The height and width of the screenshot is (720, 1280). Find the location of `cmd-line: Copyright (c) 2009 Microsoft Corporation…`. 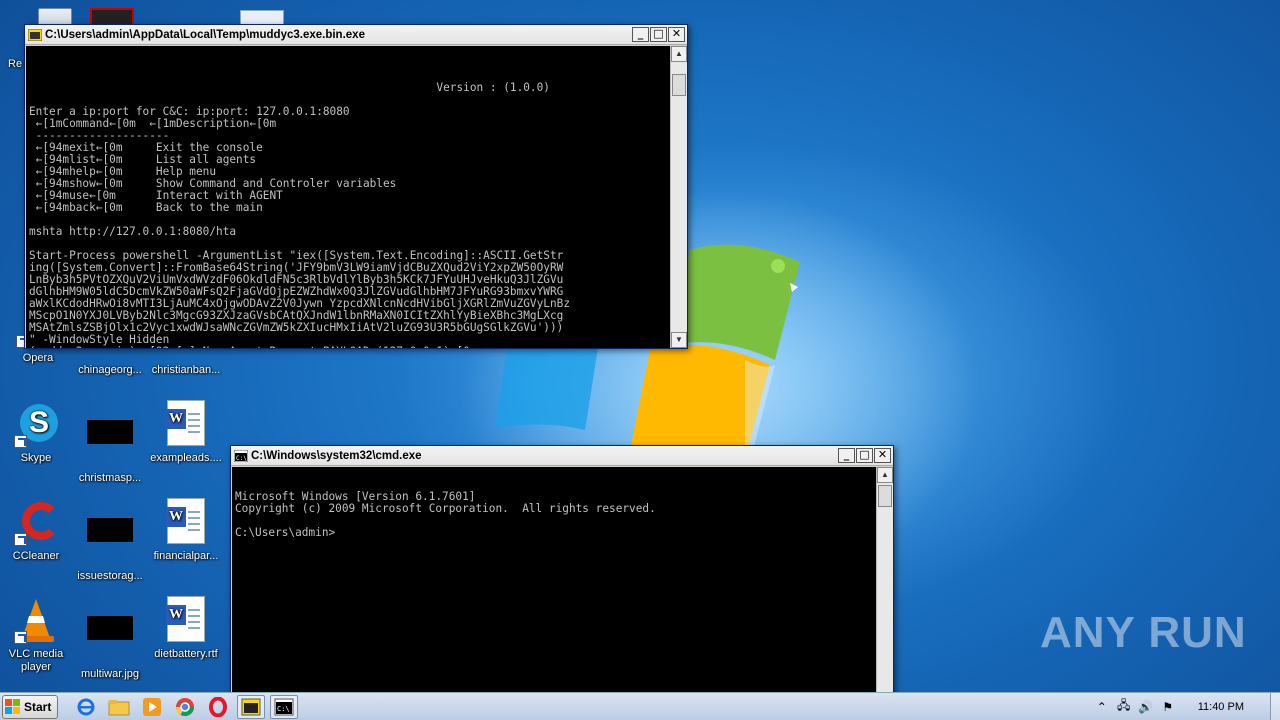

cmd-line: Copyright (c) 2009 Microsoft Corporation… is located at coordinates (445, 508).